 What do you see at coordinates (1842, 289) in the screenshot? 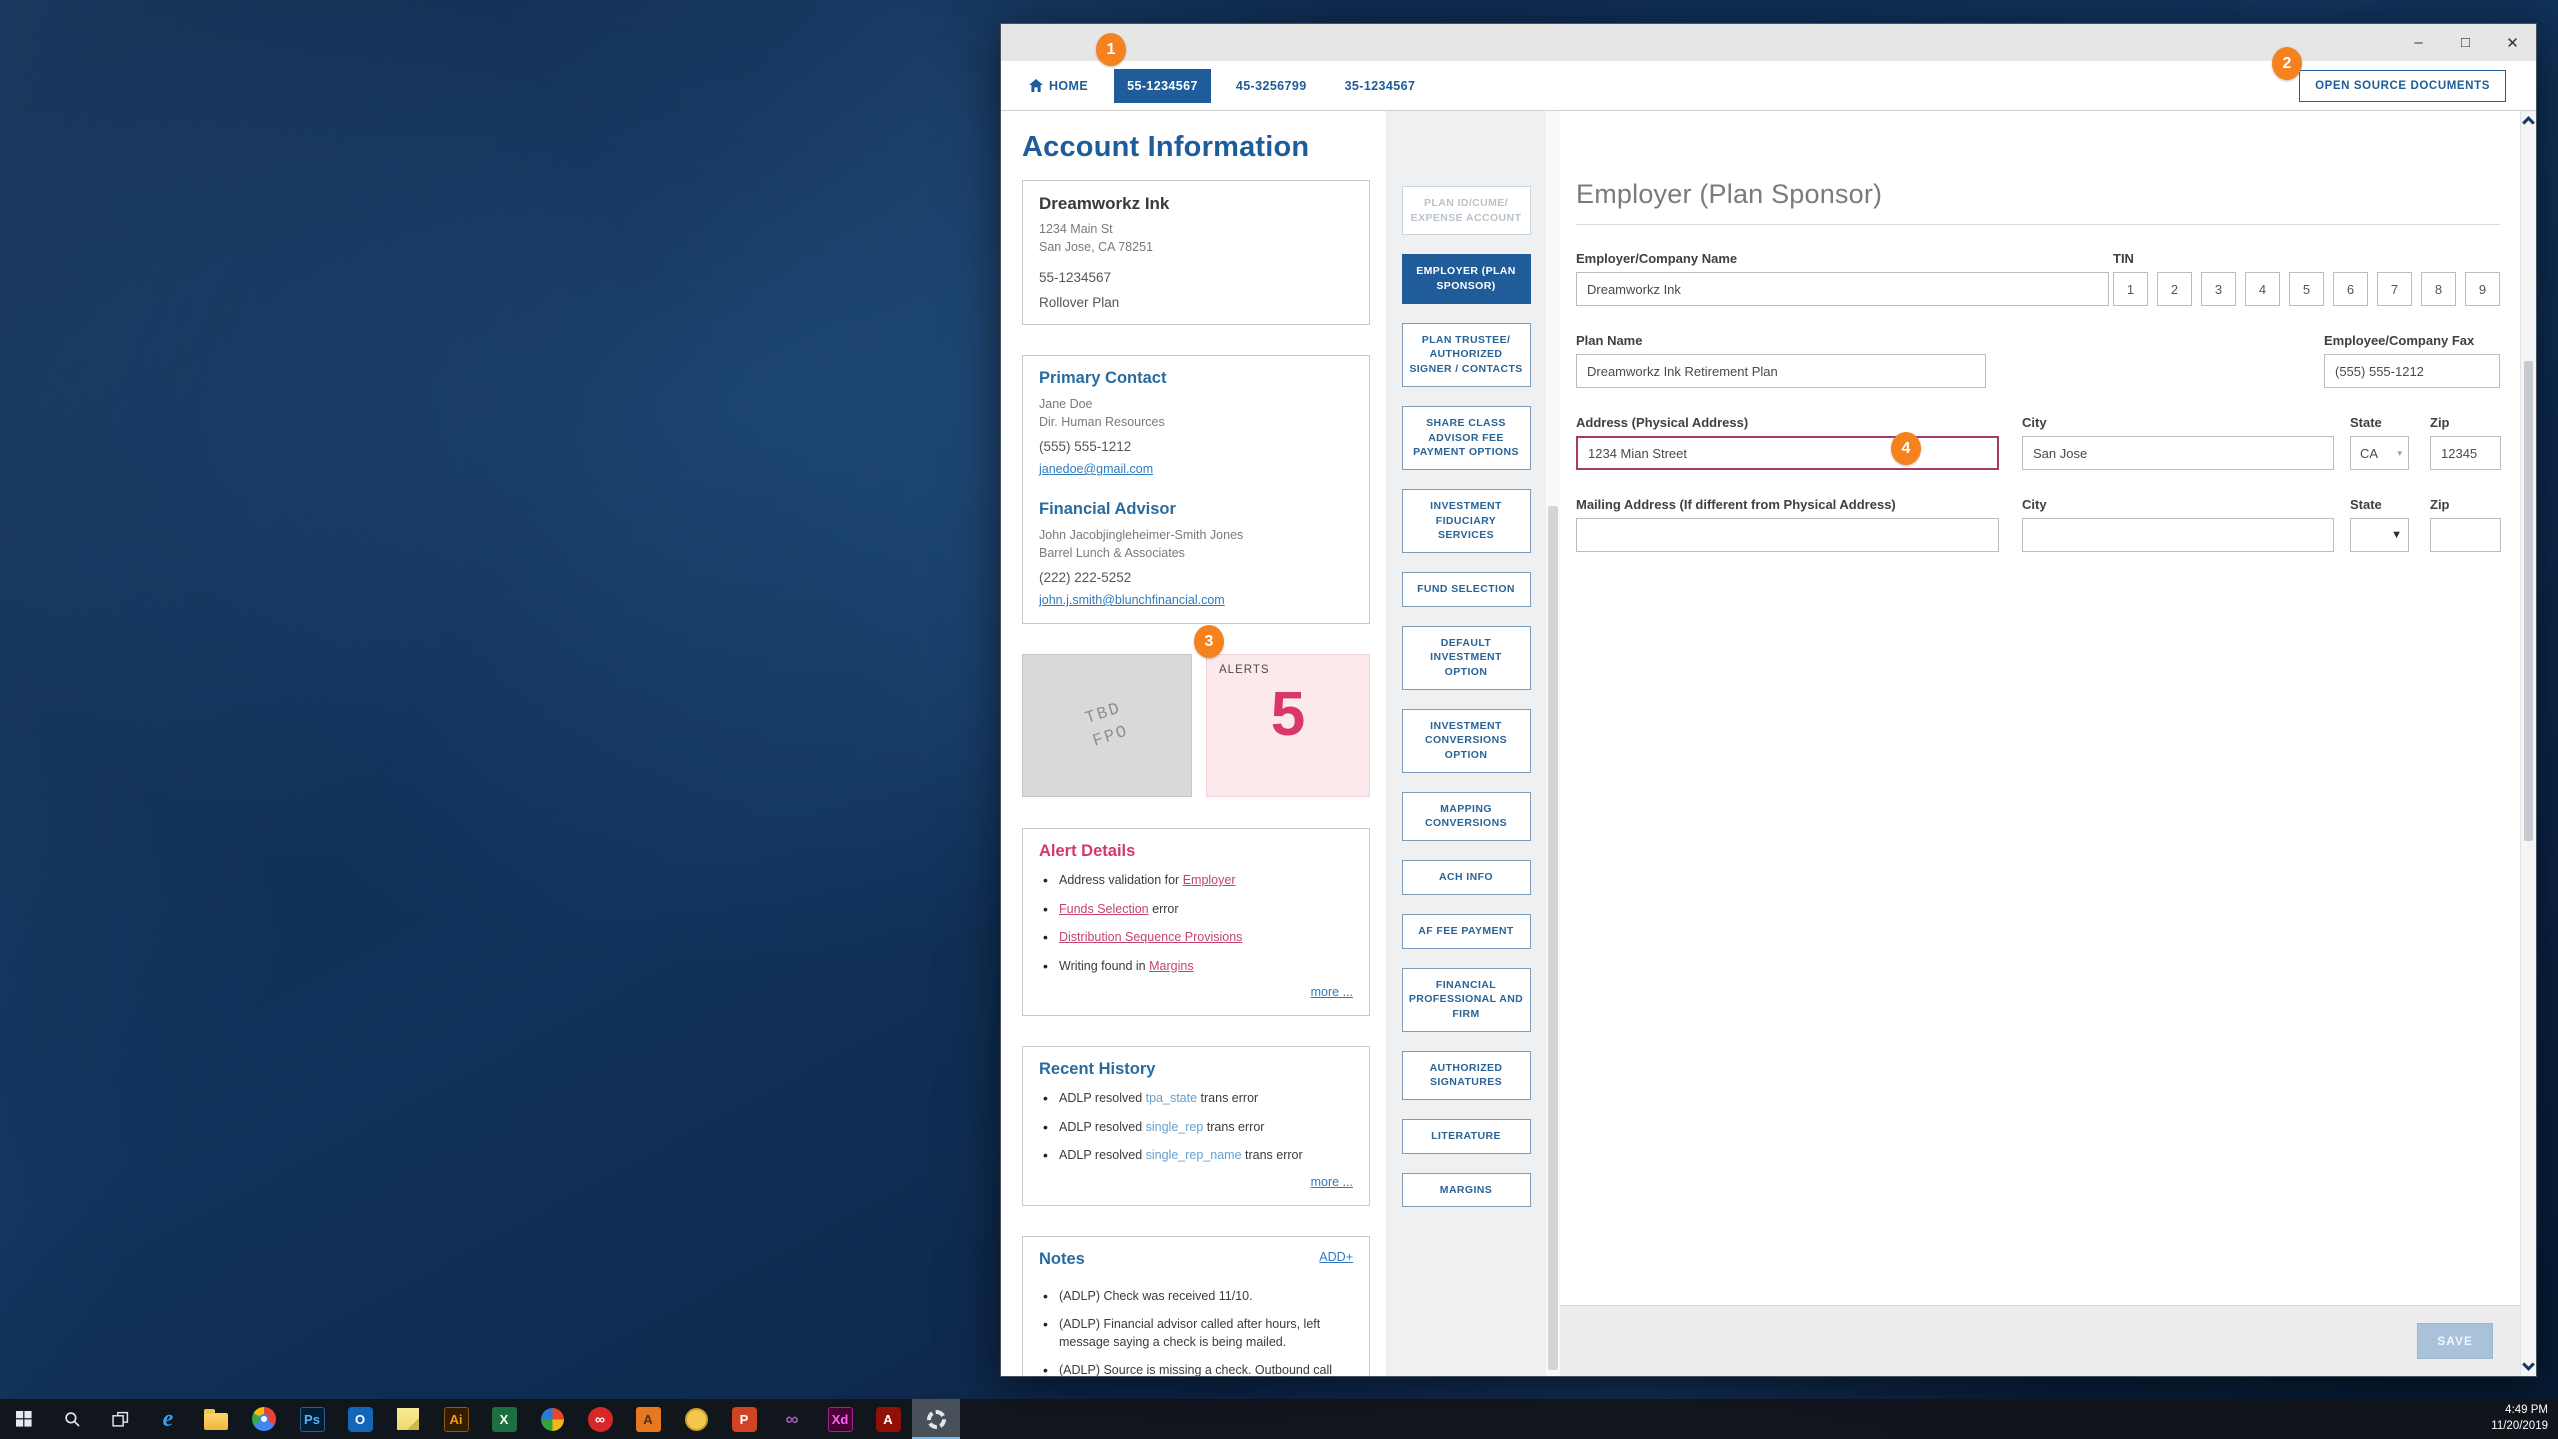
I see `employer-name-input` at bounding box center [1842, 289].